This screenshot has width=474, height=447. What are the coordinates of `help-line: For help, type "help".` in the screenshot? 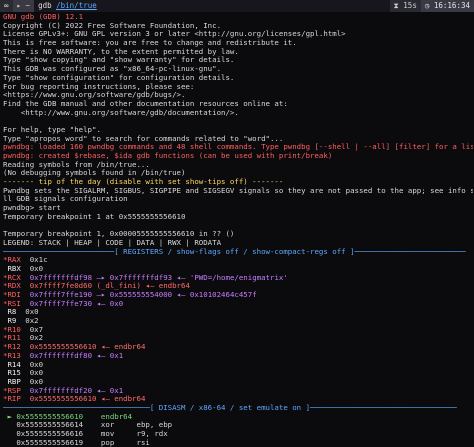 It's located at (52, 129).